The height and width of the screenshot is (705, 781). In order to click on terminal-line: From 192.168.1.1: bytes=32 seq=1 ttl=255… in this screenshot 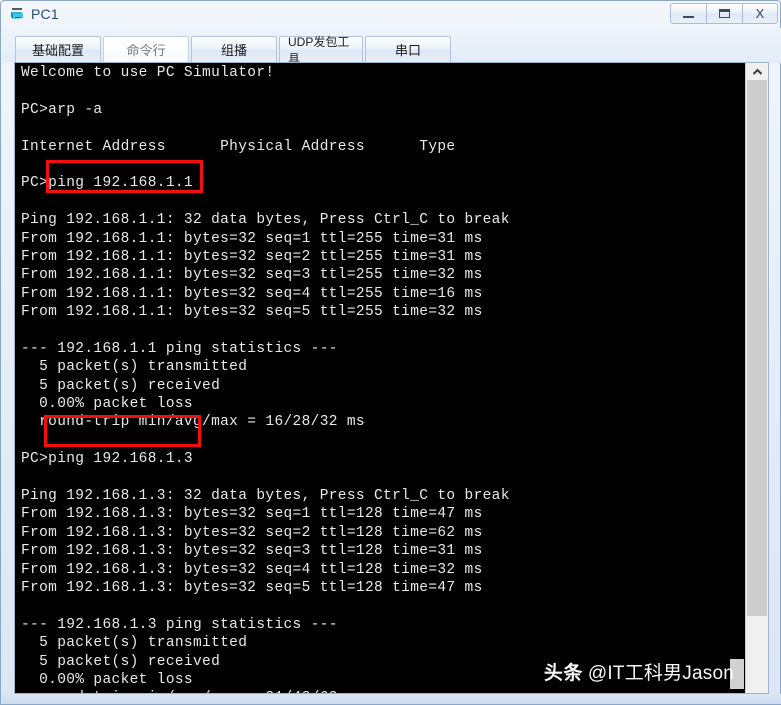, I will do `click(252, 238)`.